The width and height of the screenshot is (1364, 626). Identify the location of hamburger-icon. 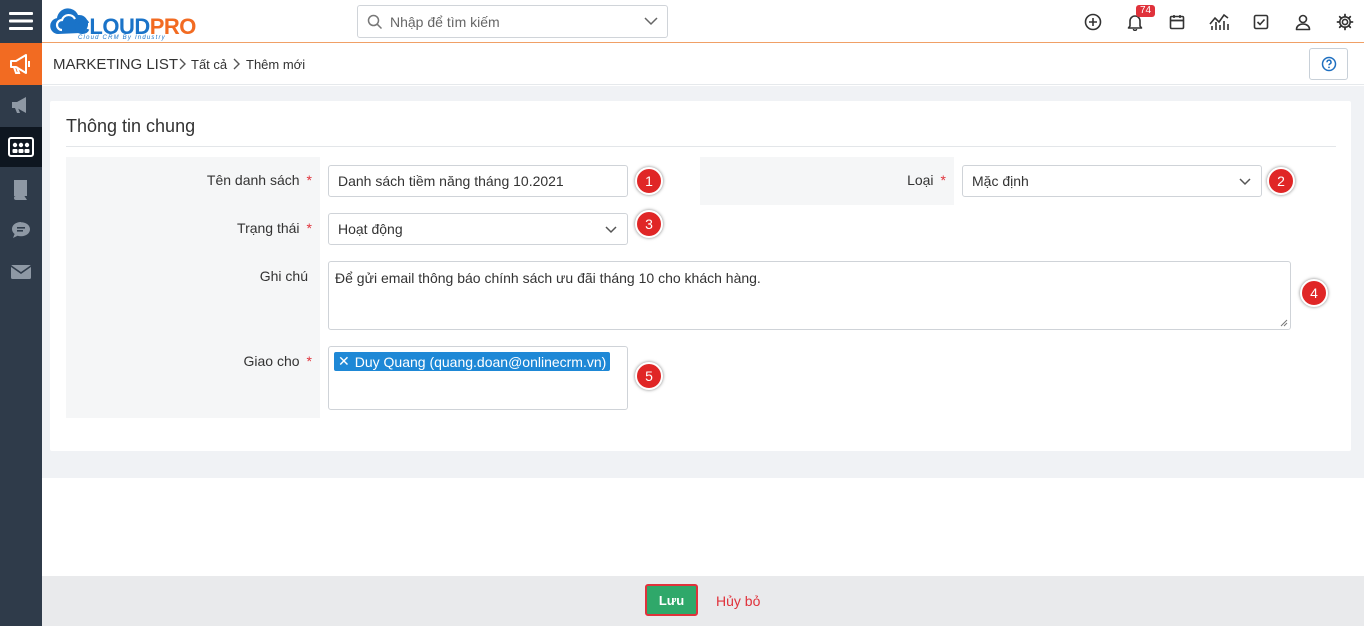
(21, 21).